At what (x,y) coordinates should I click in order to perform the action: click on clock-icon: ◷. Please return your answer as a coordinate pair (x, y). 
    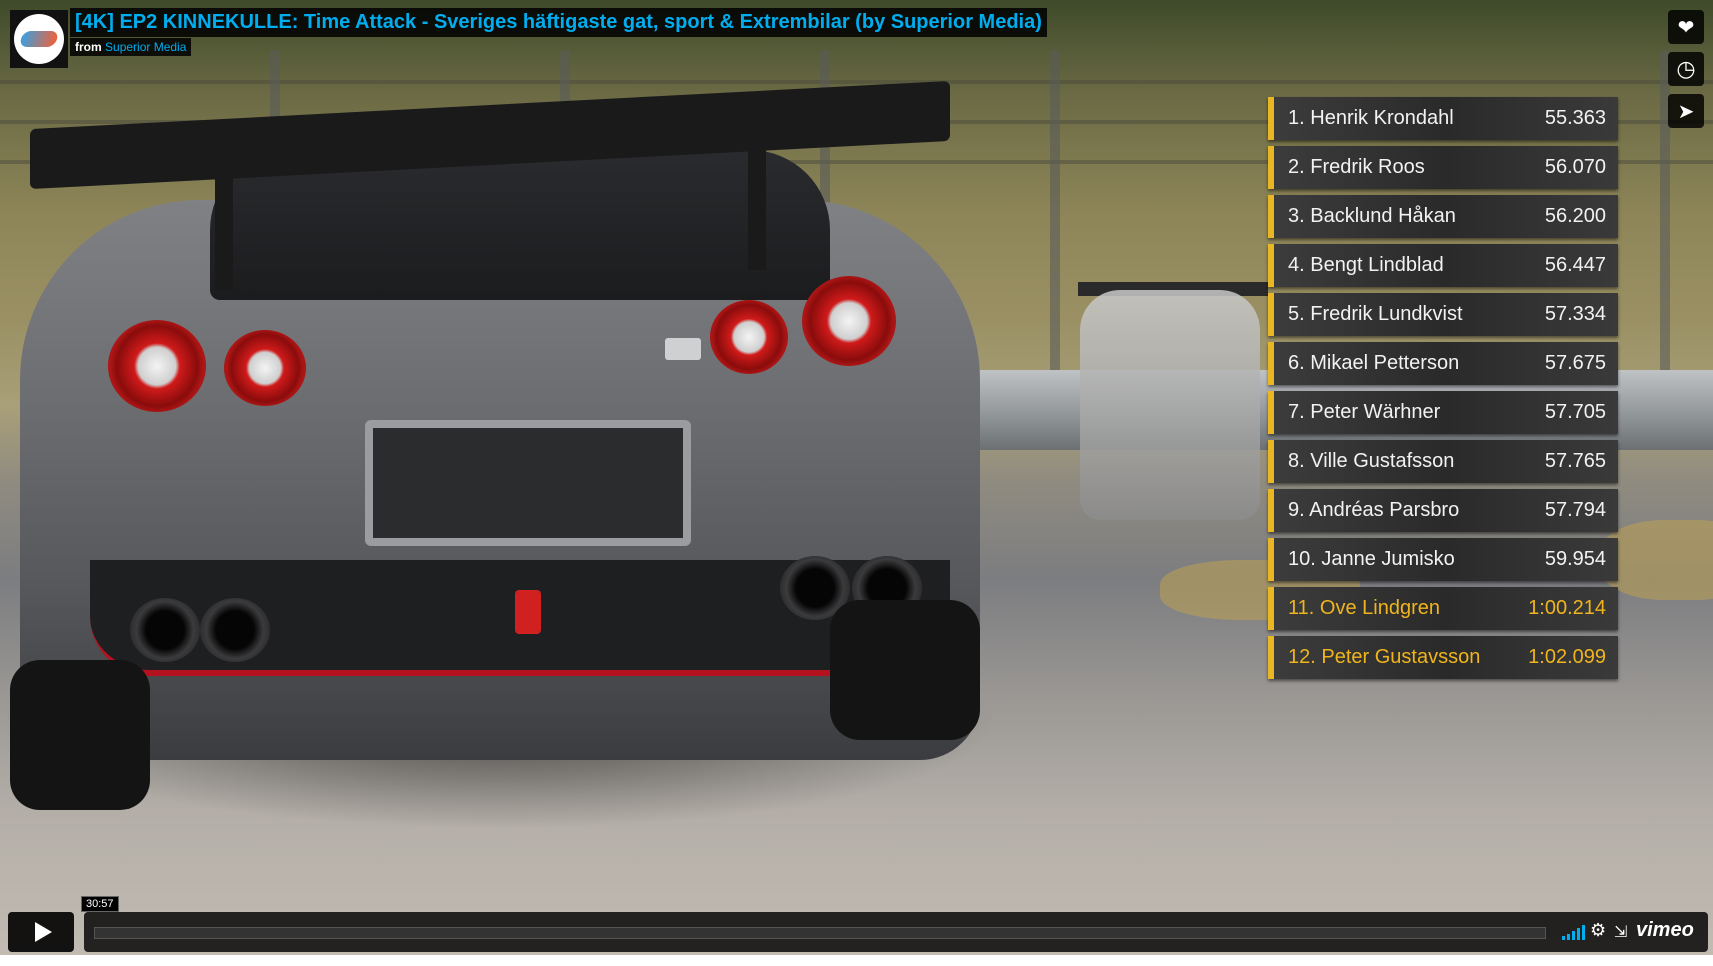
    Looking at the image, I should click on (1686, 68).